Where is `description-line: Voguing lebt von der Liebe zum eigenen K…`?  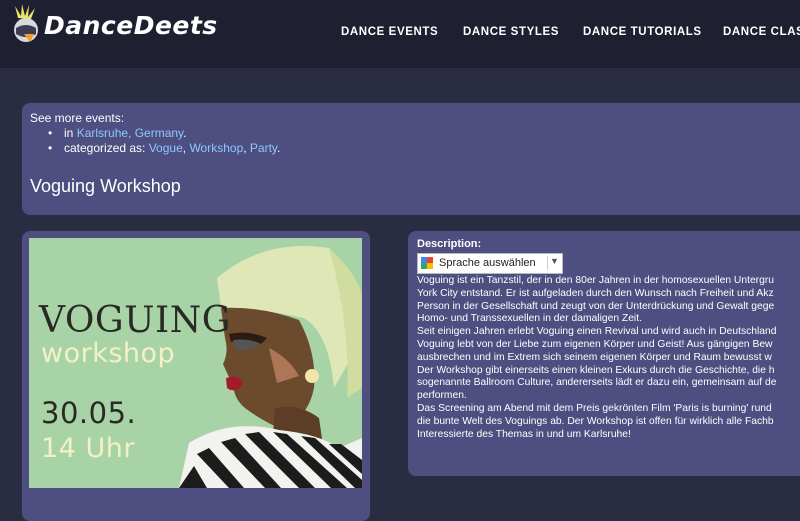
description-line: Voguing lebt von der Liebe zum eigenen K… is located at coordinates (595, 344).